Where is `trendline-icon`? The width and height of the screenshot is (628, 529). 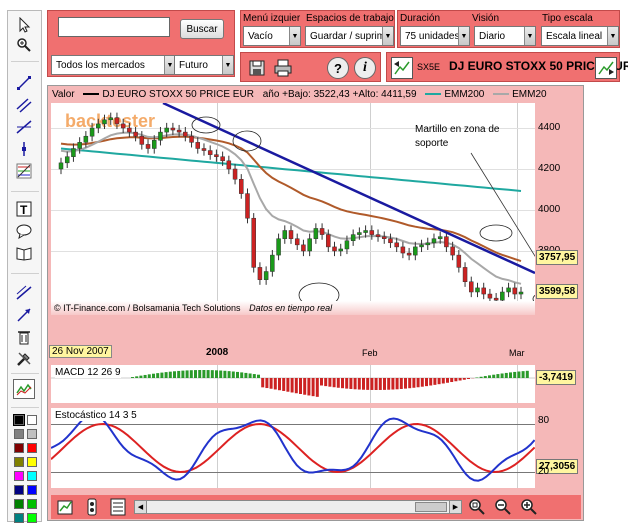
trendline-icon is located at coordinates (24, 83).